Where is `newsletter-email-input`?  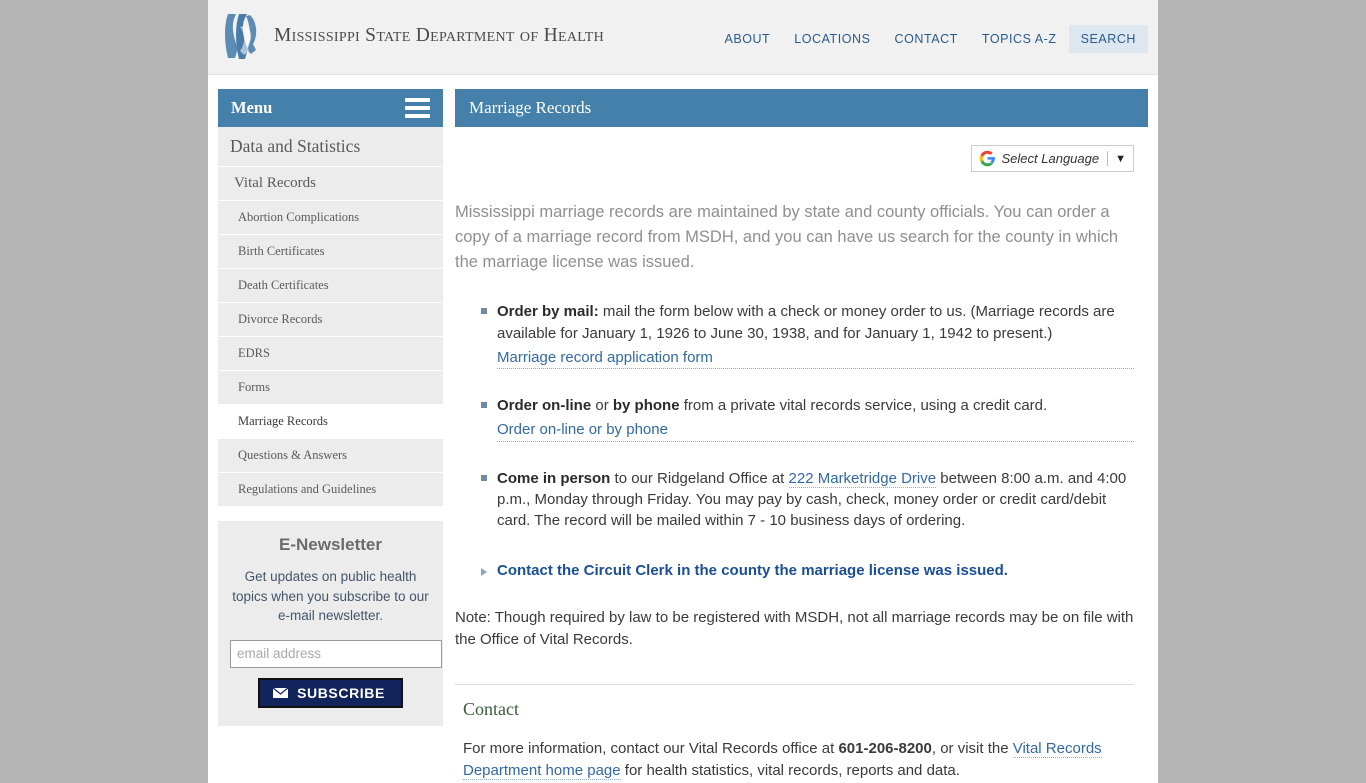
newsletter-email-input is located at coordinates (336, 653).